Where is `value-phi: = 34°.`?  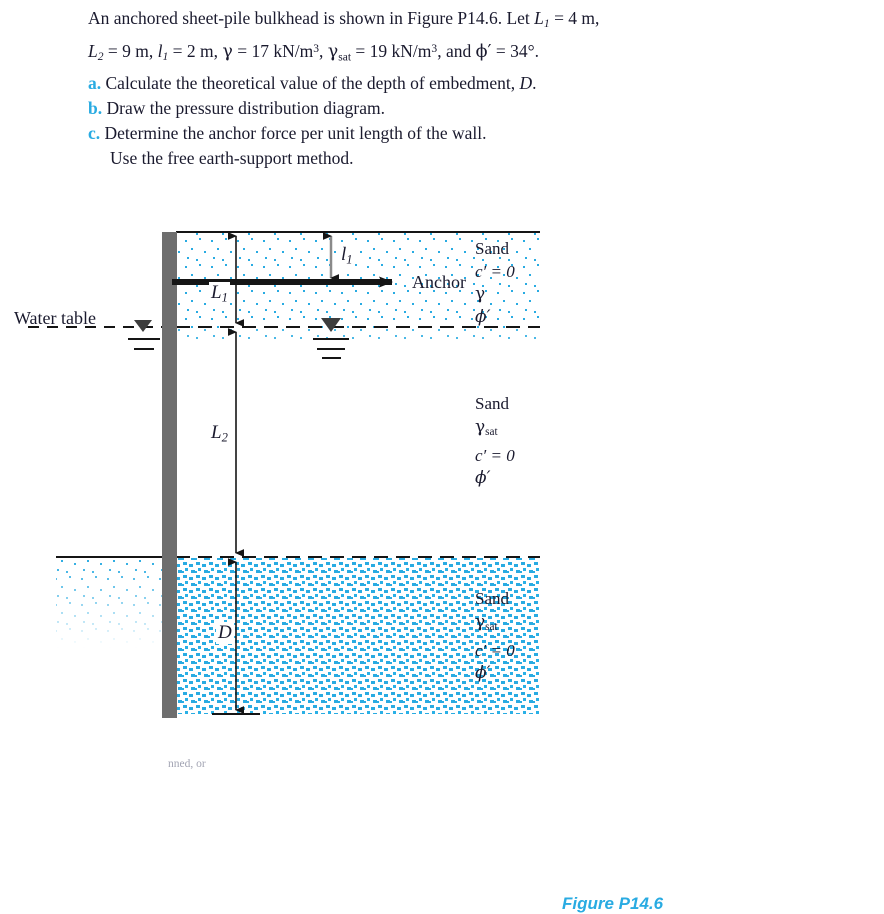 value-phi: = 34°. is located at coordinates (517, 51).